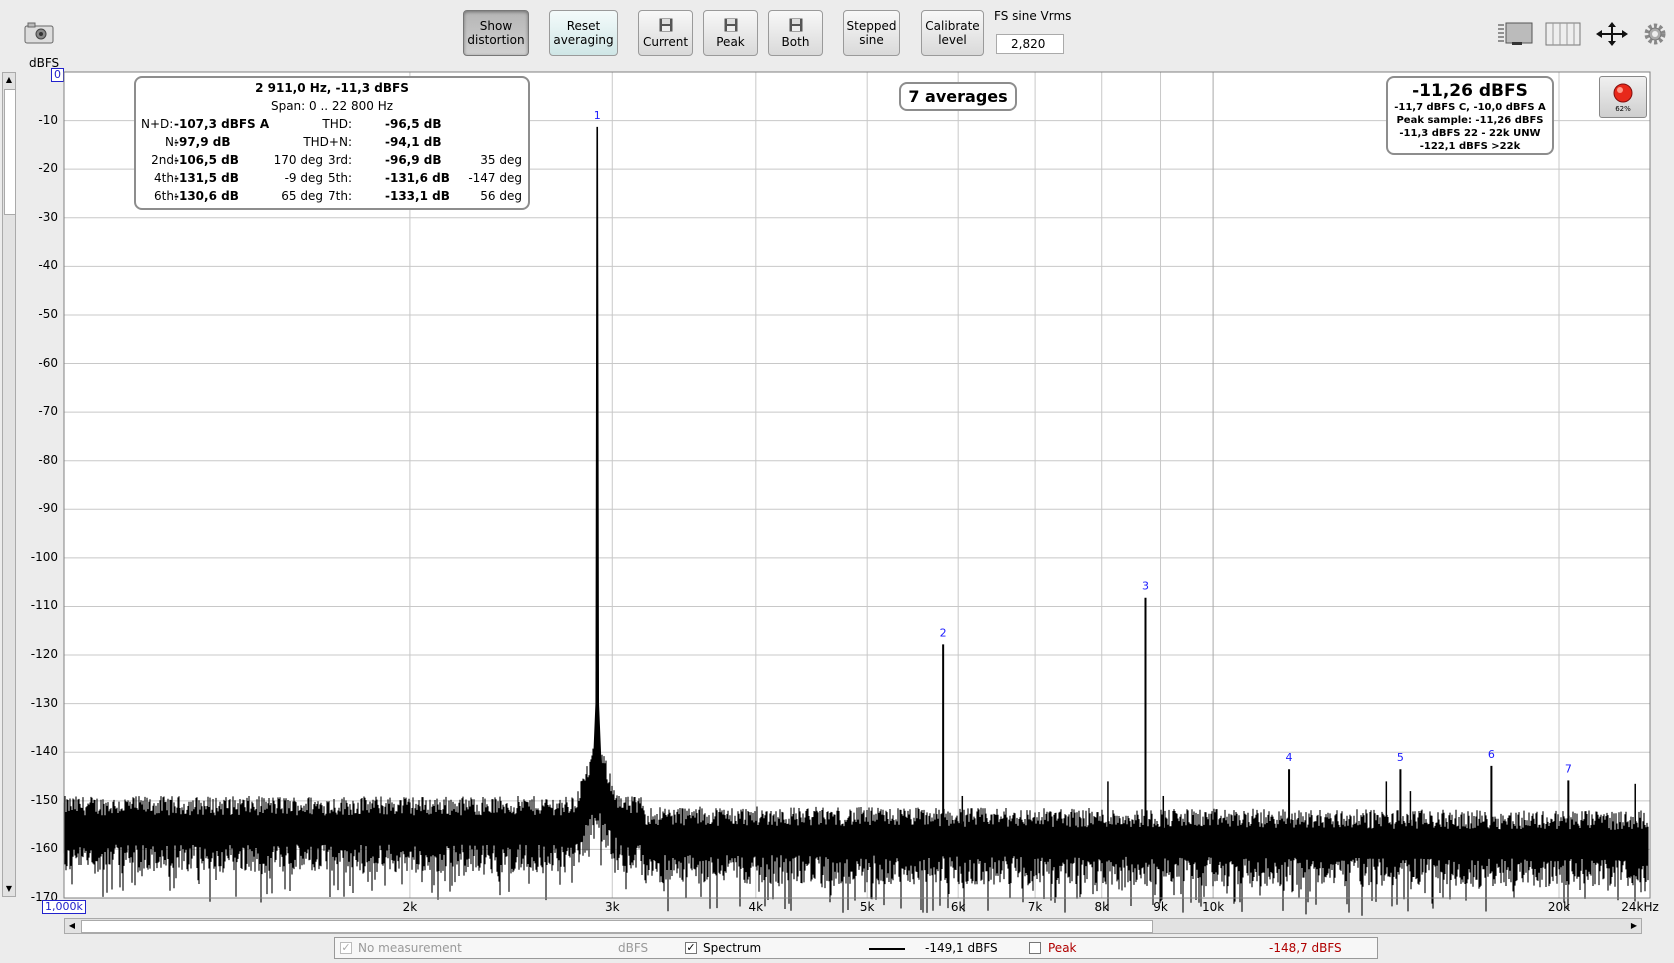 This screenshot has width=1674, height=963. Describe the element at coordinates (1491, 754) in the screenshot. I see `harmonic-label: 6` at that location.